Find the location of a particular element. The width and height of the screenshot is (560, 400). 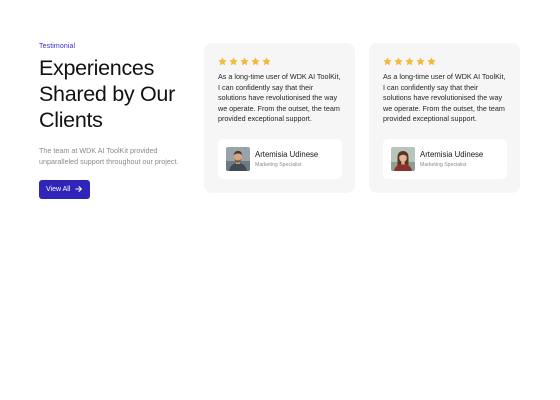

view-all-label: View All is located at coordinates (58, 189).